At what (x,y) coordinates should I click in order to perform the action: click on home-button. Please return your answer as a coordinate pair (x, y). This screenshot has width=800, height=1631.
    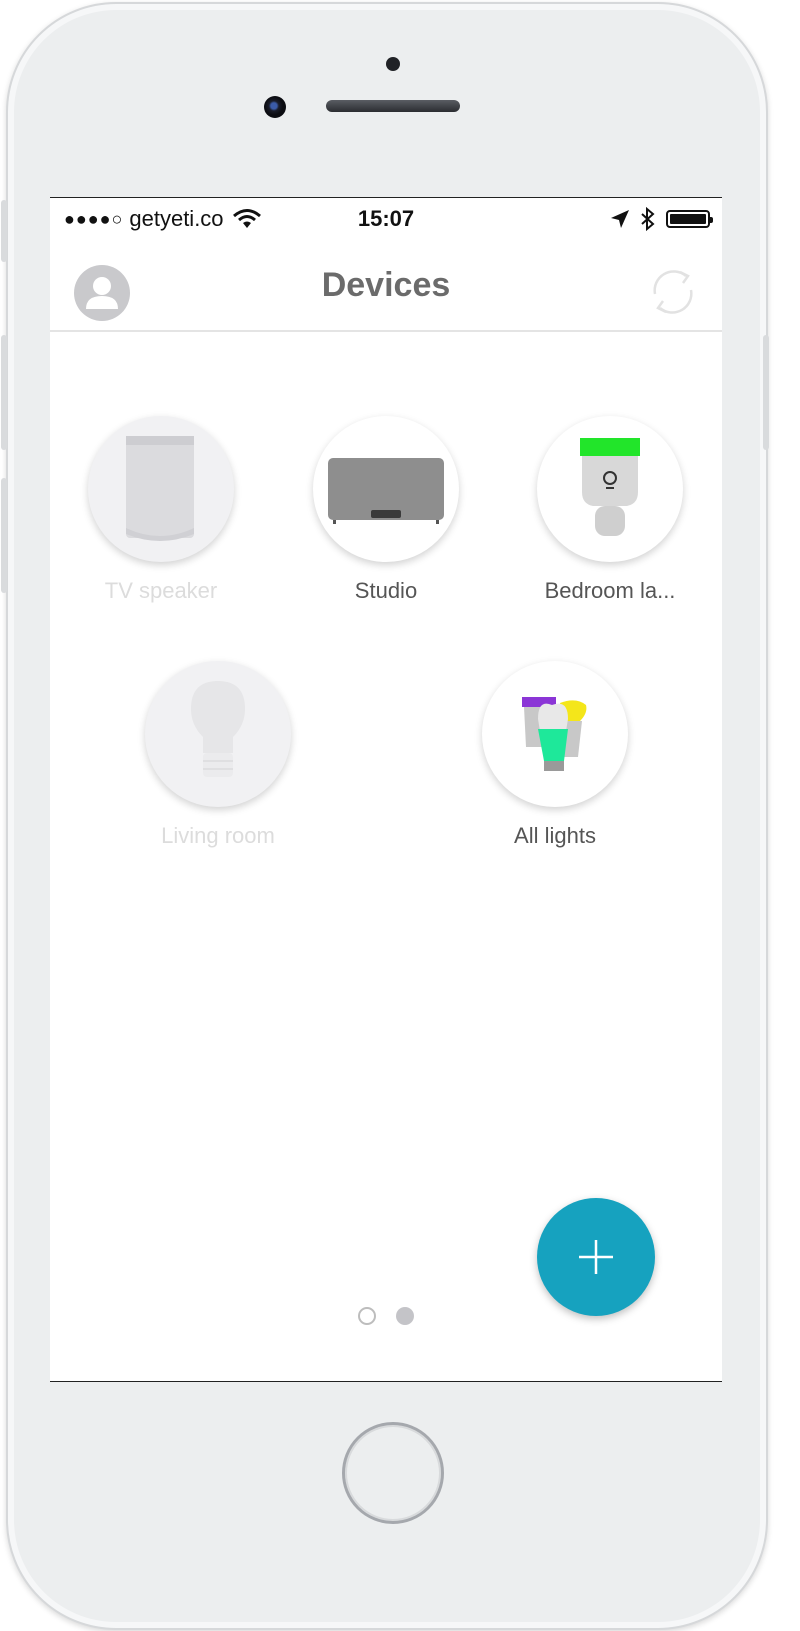
    Looking at the image, I should click on (393, 1473).